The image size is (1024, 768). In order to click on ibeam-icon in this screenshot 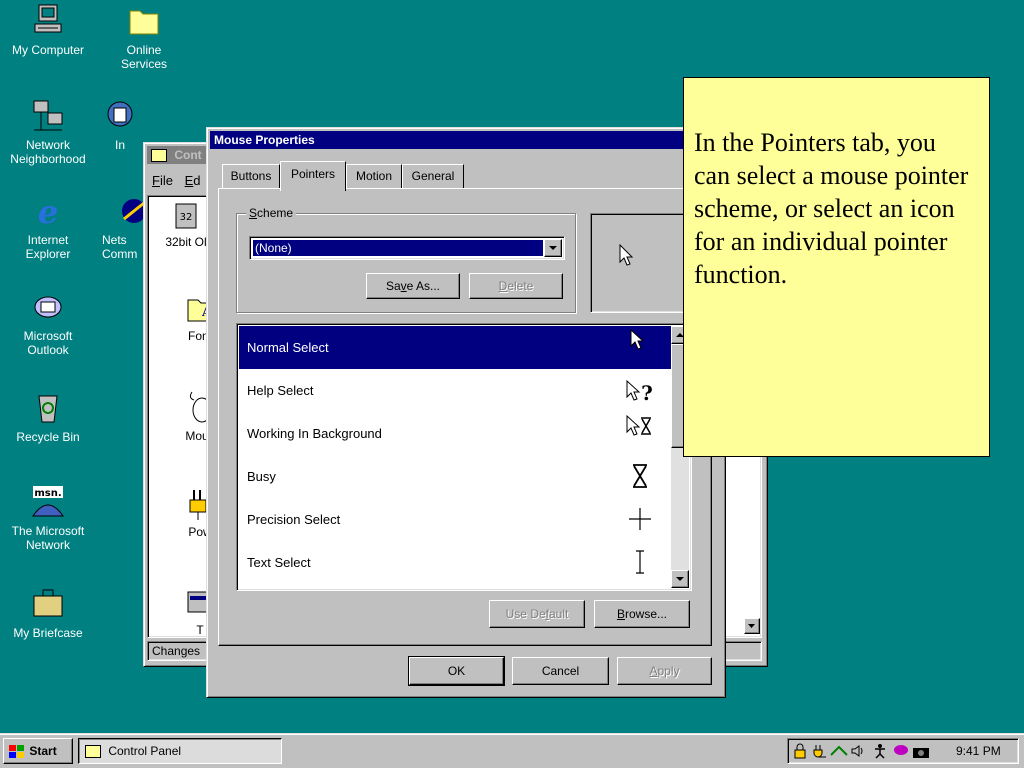, I will do `click(640, 562)`.